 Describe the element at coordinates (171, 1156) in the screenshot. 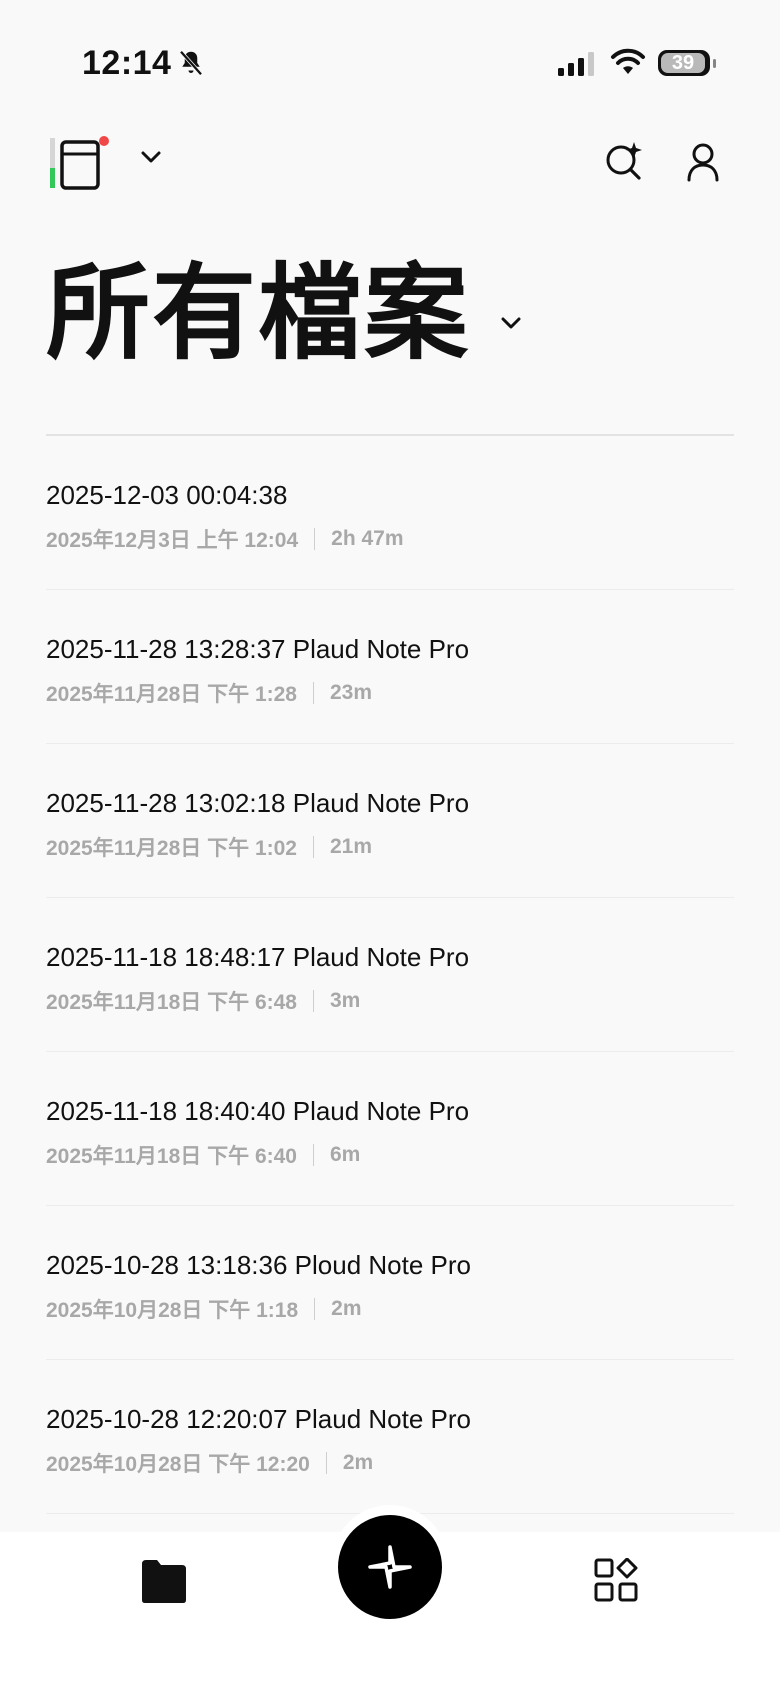

I see `recording-date: 2025年11月18日 下午 6:40` at that location.